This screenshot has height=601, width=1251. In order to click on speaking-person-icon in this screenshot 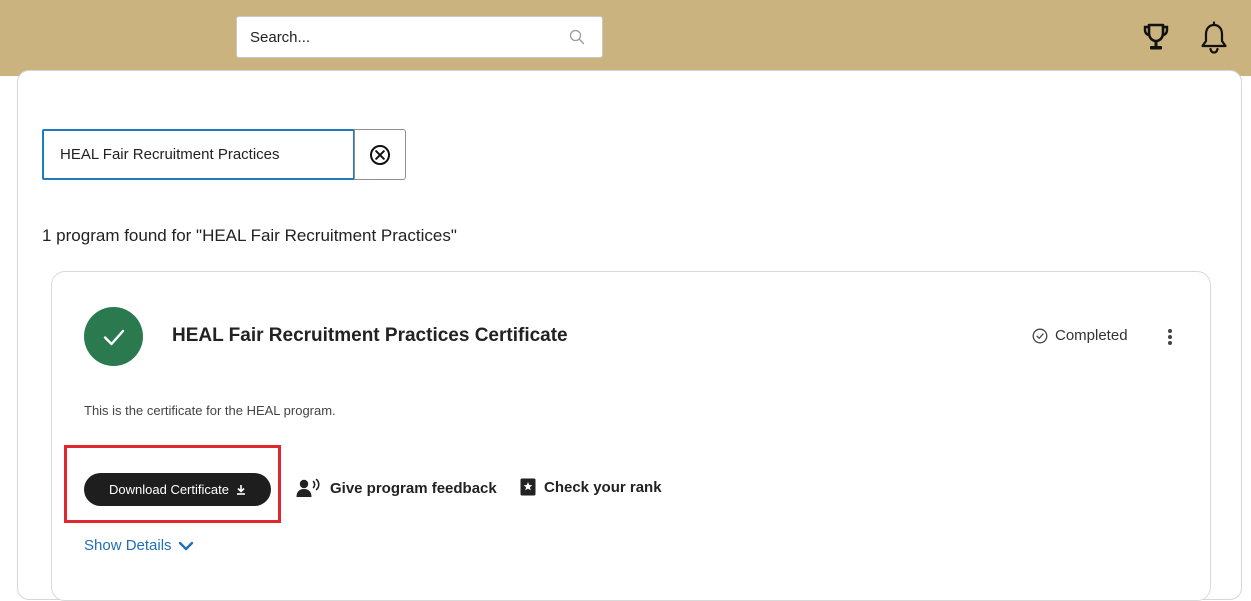, I will do `click(308, 487)`.